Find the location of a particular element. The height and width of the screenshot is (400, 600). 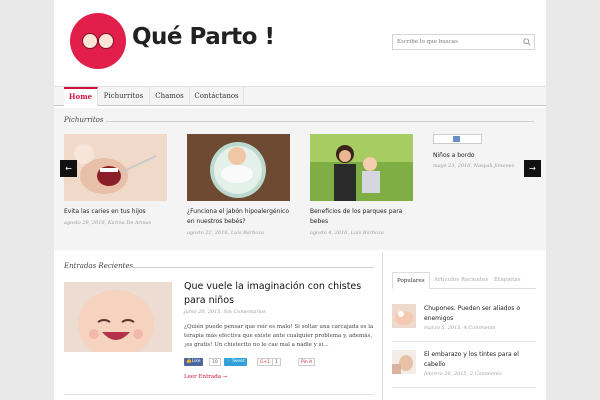

logo-face-left is located at coordinates (90, 41).